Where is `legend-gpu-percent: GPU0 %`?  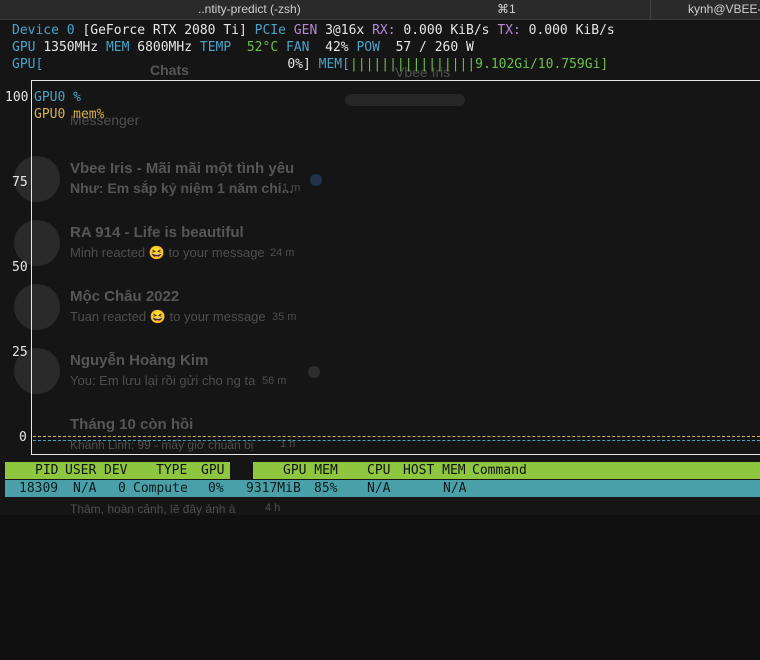 legend-gpu-percent: GPU0 % is located at coordinates (57, 97).